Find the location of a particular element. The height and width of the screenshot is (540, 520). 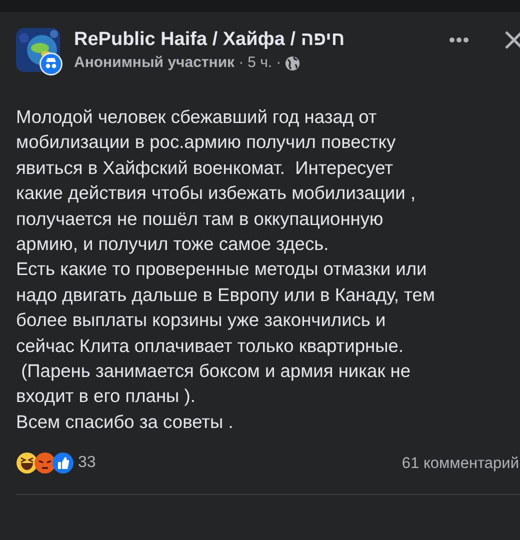

comment-count: 61 комментарий is located at coordinates (460, 463).